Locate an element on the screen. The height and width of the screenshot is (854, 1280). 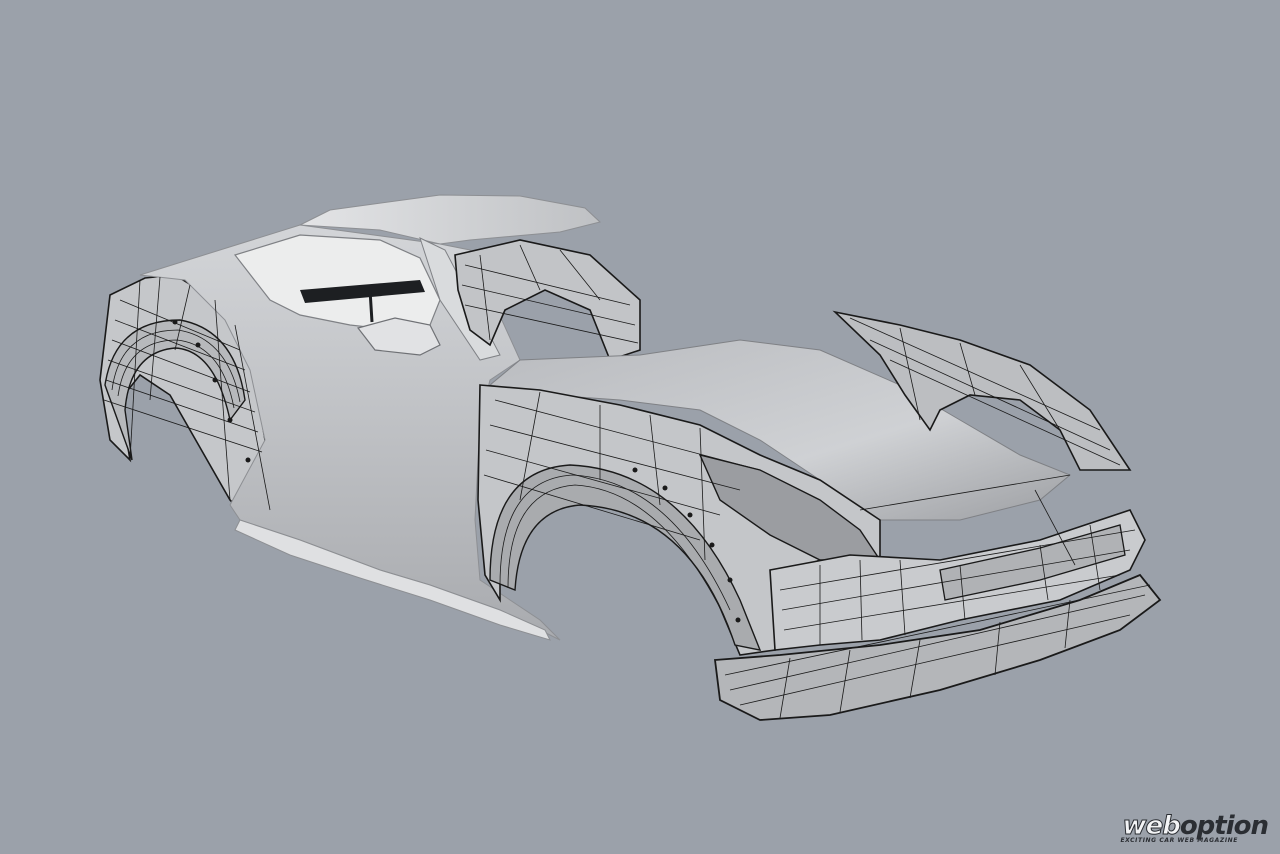
watermark-tagline: EXCITING CAR WEB MAGAZINE is located at coordinates (1179, 840).